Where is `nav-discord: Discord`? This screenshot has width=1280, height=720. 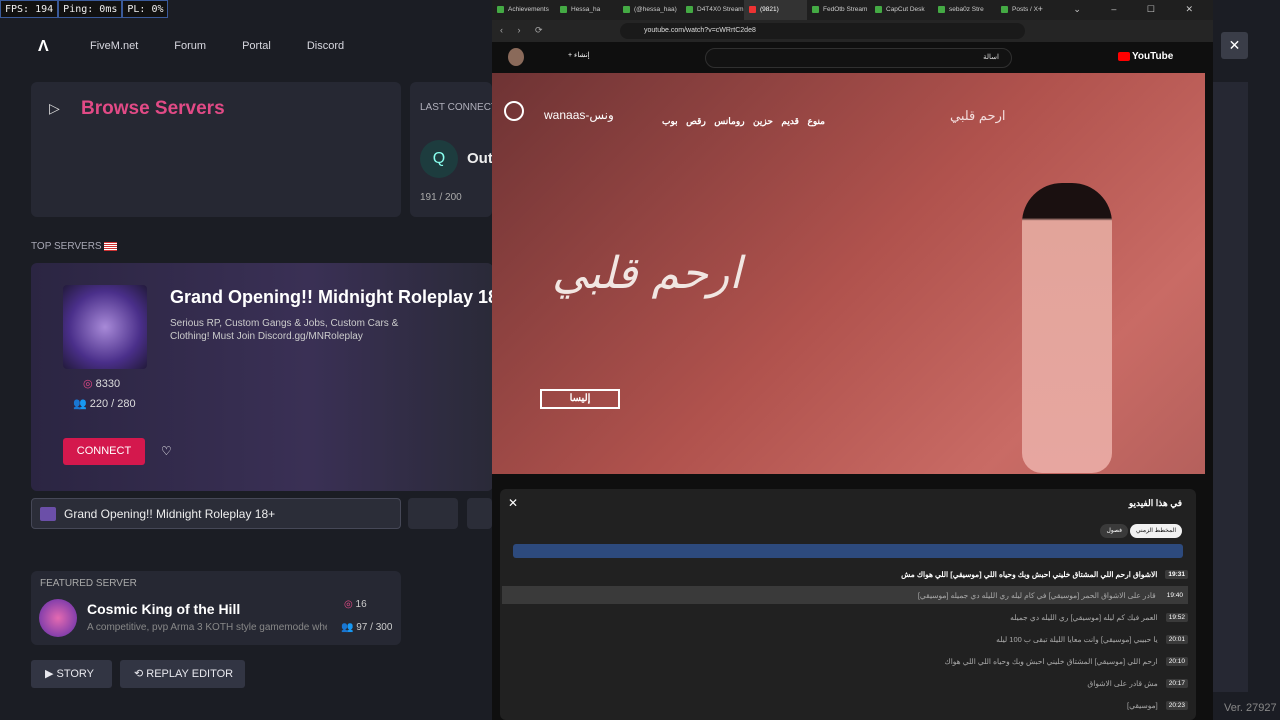 nav-discord: Discord is located at coordinates (325, 46).